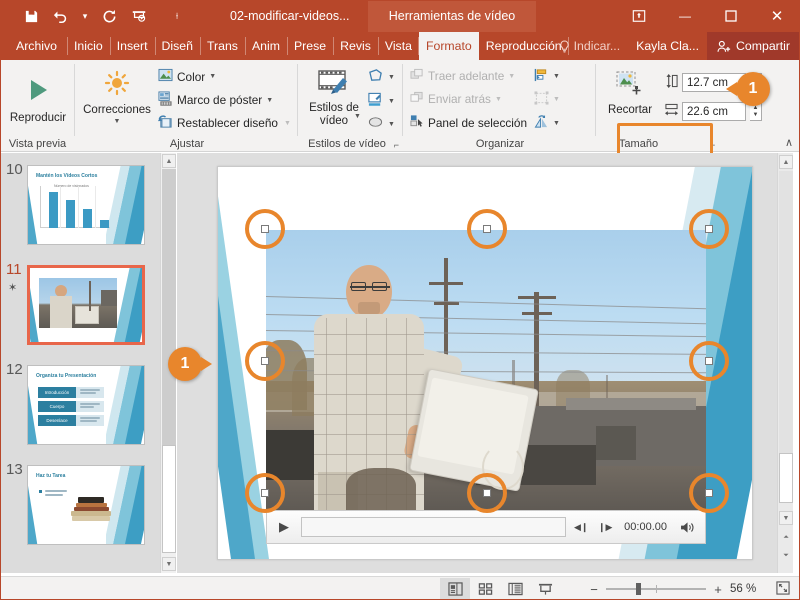 The height and width of the screenshot is (600, 800). Describe the element at coordinates (783, 589) in the screenshot. I see `fit-slide-to-window-button` at that location.